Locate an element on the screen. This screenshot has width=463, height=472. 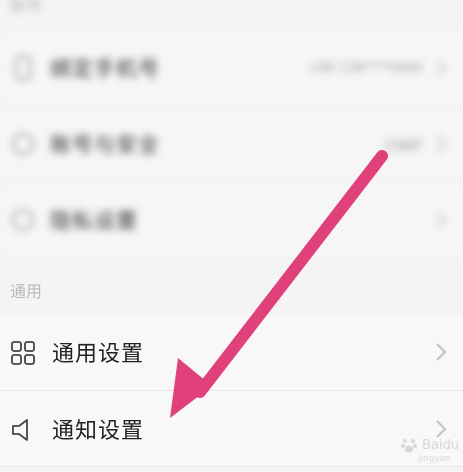
watermark-text: Baidu is located at coordinates (440, 445).